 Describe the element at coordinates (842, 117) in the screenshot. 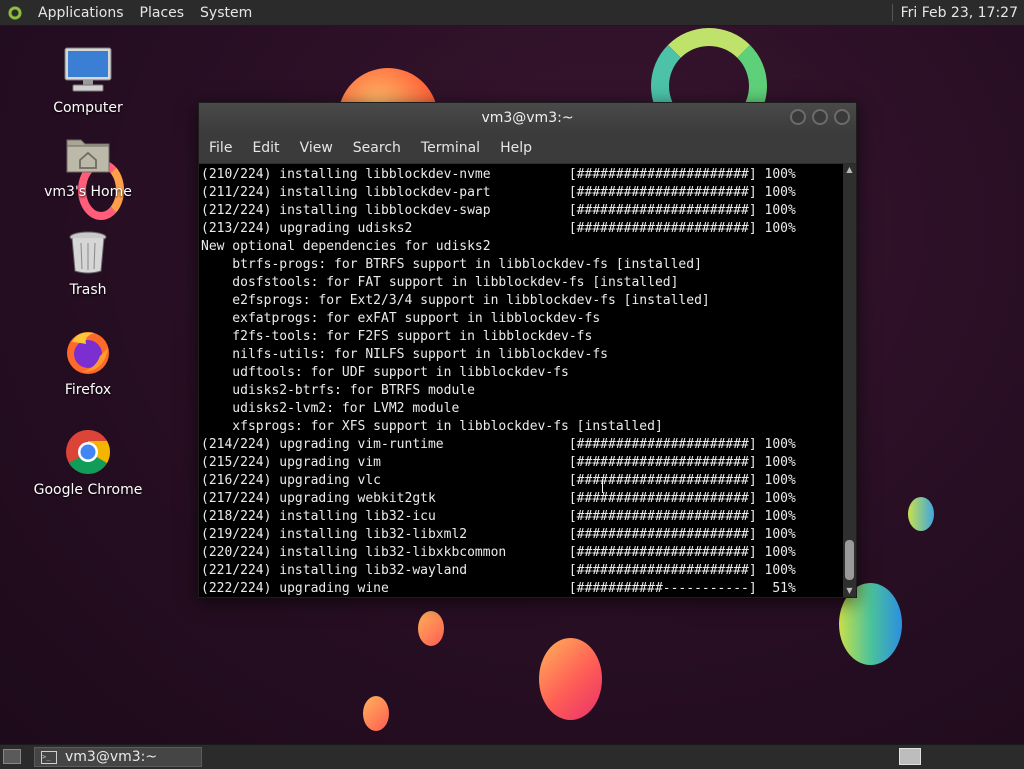

I see `close-button` at that location.